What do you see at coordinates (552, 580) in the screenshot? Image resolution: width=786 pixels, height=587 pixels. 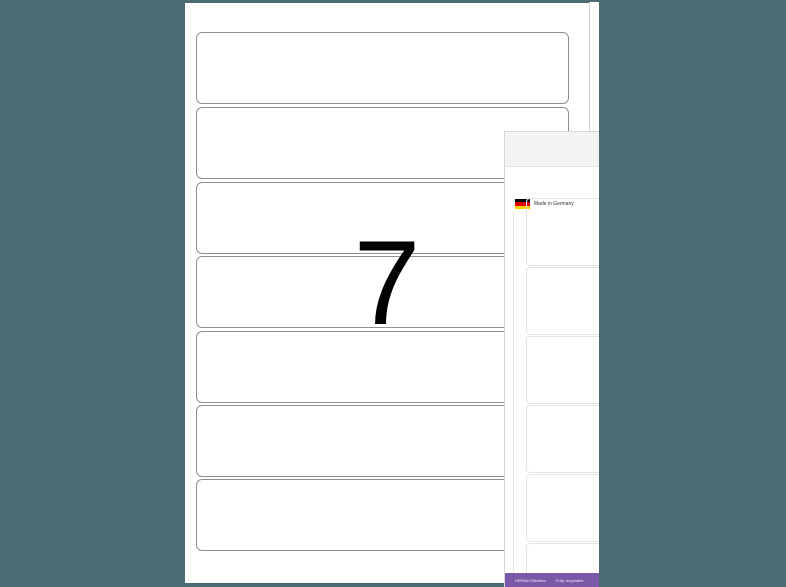 I see `packaging-footer: HERMA Etiketten Fully recyclable` at bounding box center [552, 580].